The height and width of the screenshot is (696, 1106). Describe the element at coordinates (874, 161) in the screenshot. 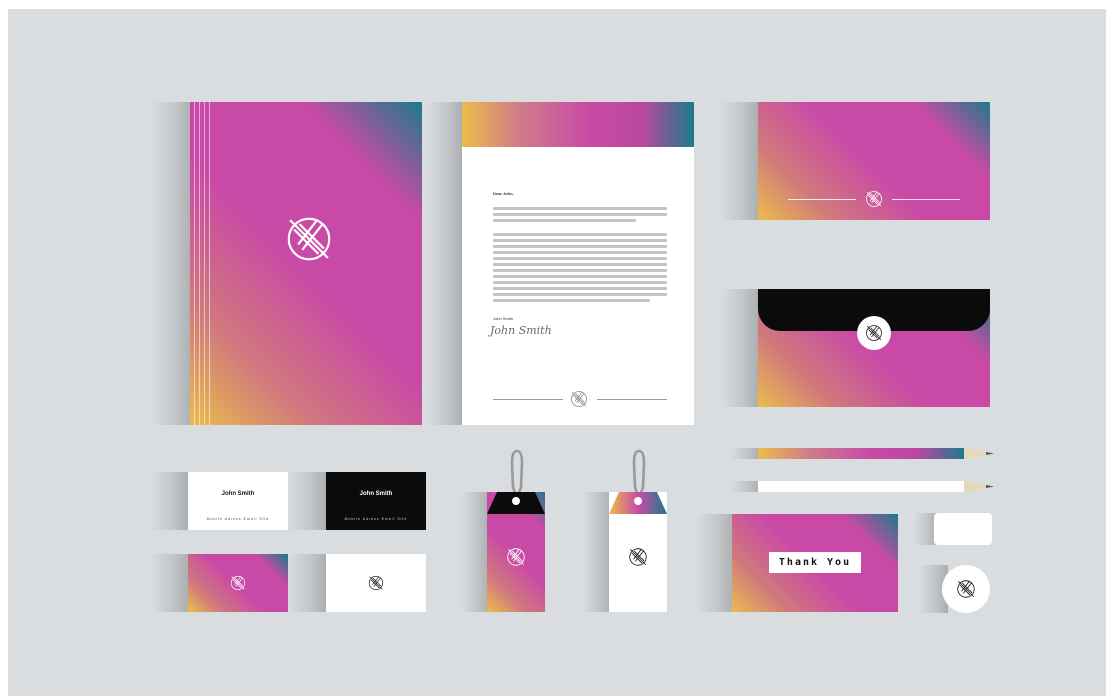

I see `compliment-card` at that location.